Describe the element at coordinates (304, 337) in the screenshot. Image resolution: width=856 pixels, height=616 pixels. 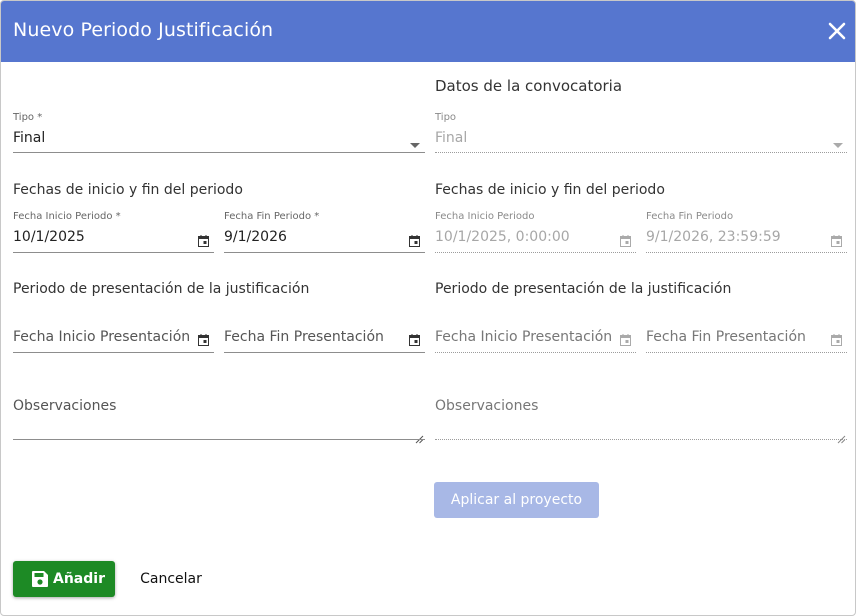
I see `fecha-fin-presentacion-placeholder: Fecha Fin Presentación` at that location.